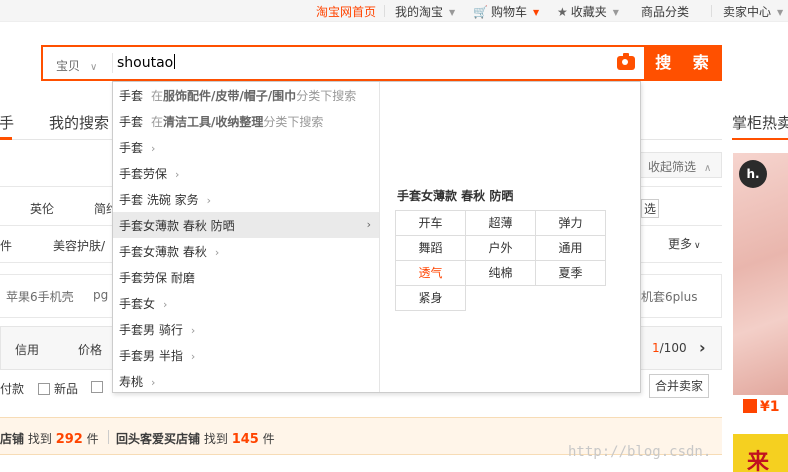  I want to click on page-total: /100, so click(673, 348).